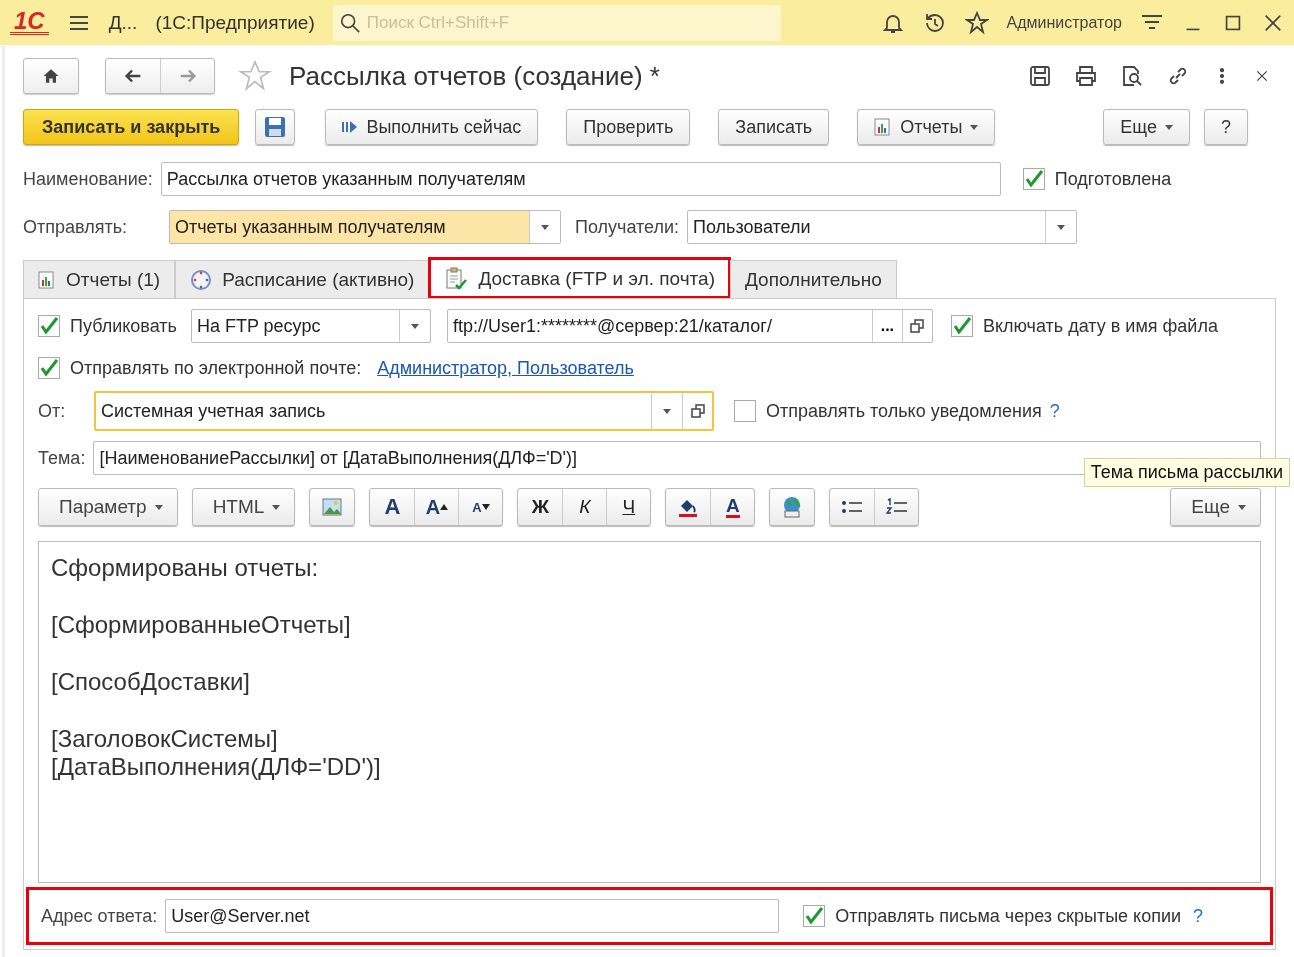 The image size is (1294, 957). I want to click on field-label: Наименование:, so click(88, 179).